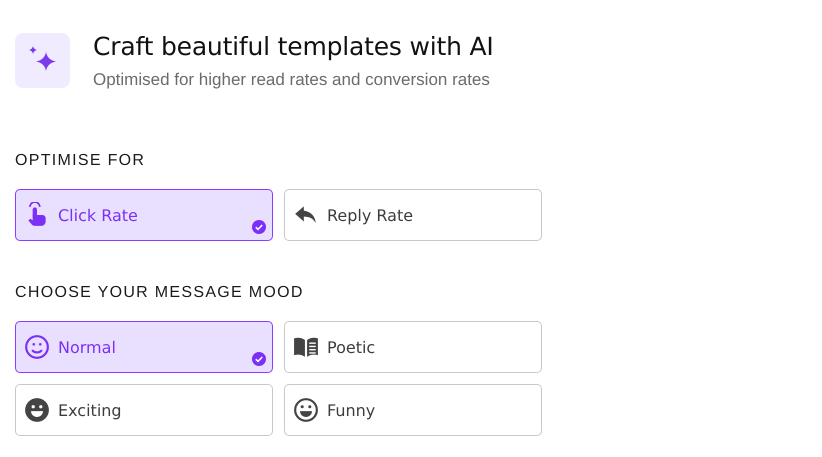 The image size is (822, 457). Describe the element at coordinates (413, 347) in the screenshot. I see `option-card: Poetic` at that location.